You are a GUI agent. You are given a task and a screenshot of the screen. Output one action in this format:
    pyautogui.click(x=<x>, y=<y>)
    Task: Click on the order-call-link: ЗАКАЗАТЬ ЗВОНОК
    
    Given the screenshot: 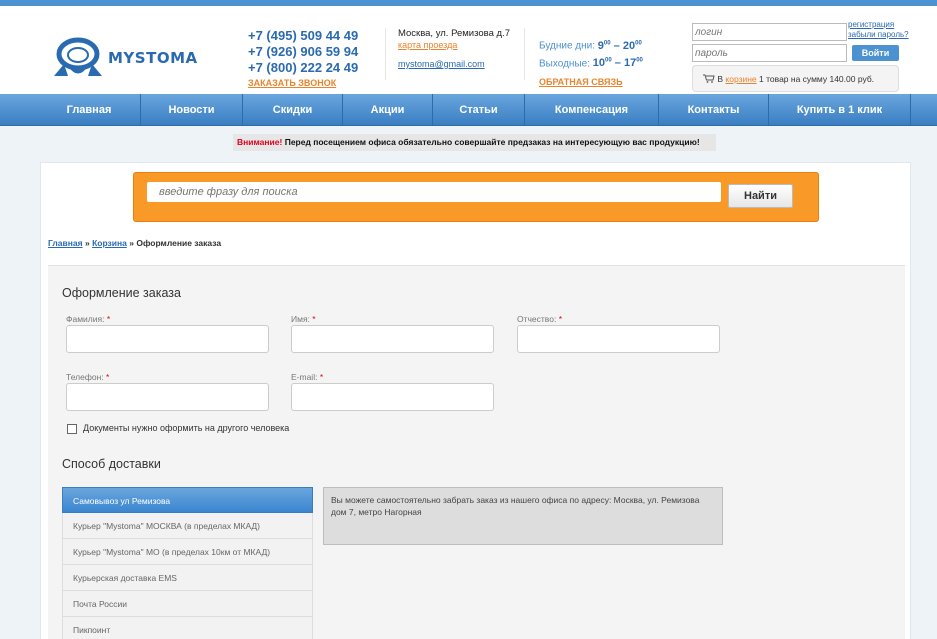 What is the action you would take?
    pyautogui.click(x=303, y=83)
    